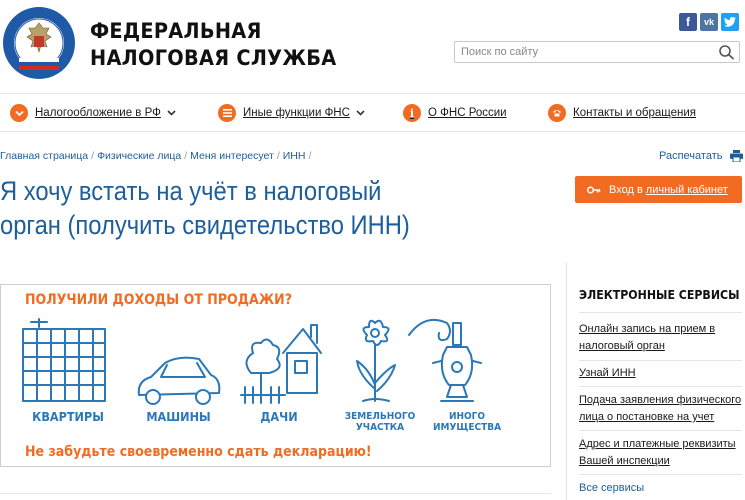 The width and height of the screenshot is (745, 500). Describe the element at coordinates (659, 294) in the screenshot. I see `sidebar-title: ЭЛЕКТРОННЫЕ СЕРВИСЫ` at that location.